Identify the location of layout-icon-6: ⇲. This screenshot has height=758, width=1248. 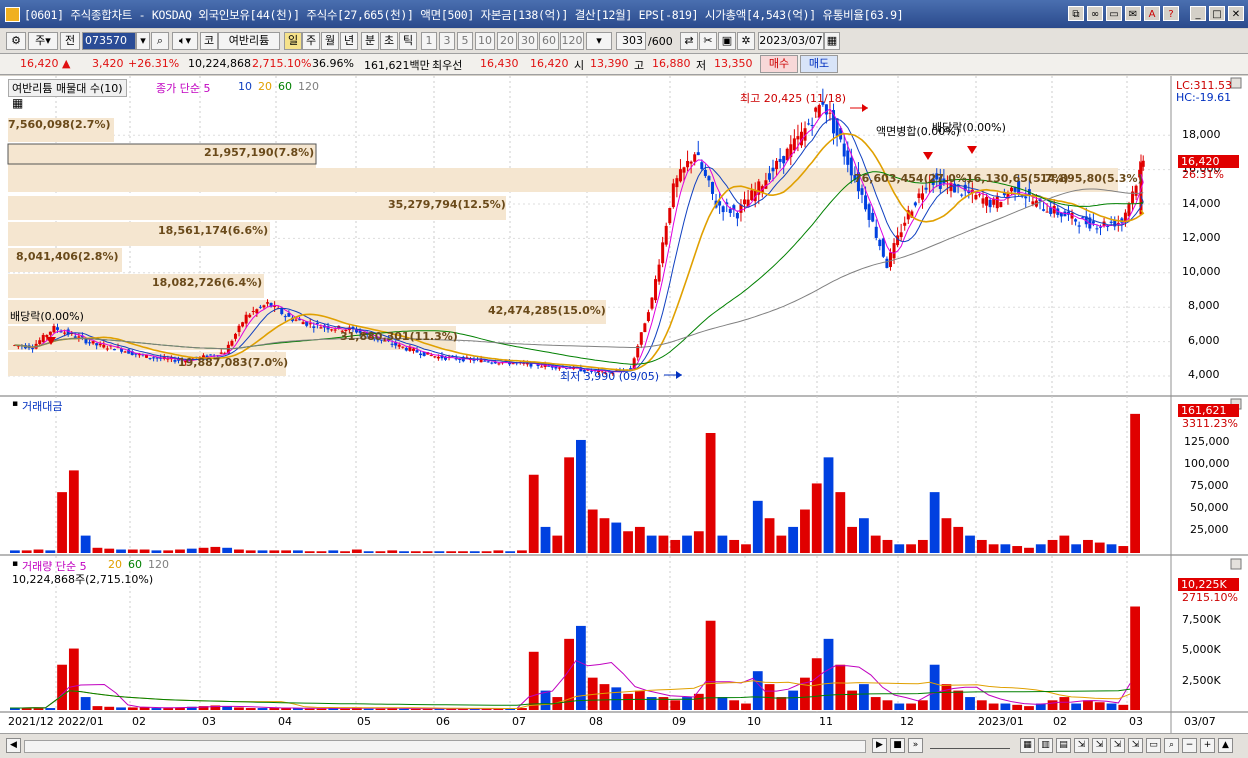
(1117, 745).